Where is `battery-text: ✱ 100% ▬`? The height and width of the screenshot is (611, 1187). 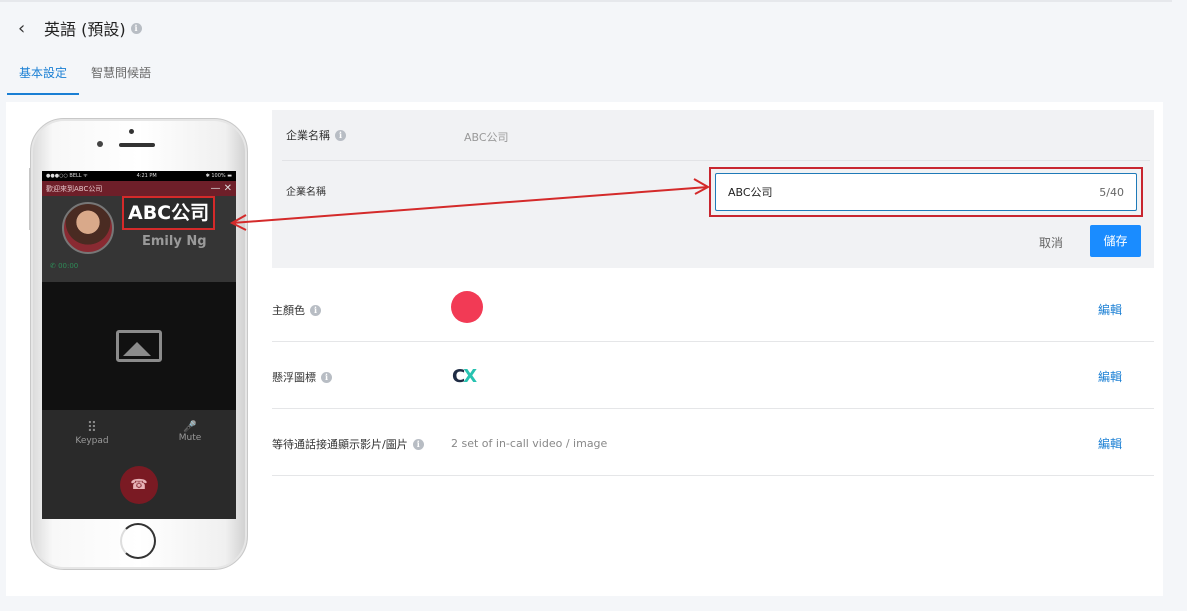 battery-text: ✱ 100% ▬ is located at coordinates (218, 176).